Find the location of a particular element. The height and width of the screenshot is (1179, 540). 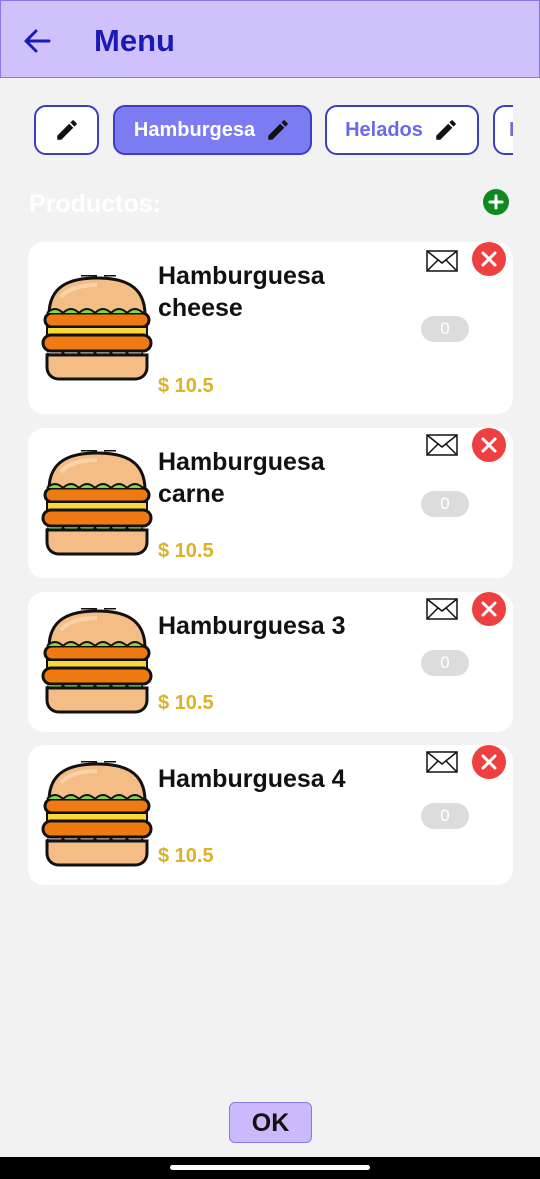

product-name: Hamburguesa 3 is located at coordinates (252, 626).